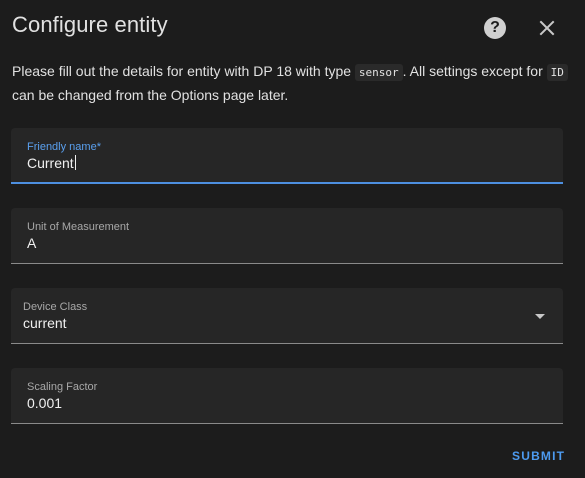 The image size is (585, 478). Describe the element at coordinates (51, 163) in the screenshot. I see `friendly-name-input: Current` at that location.